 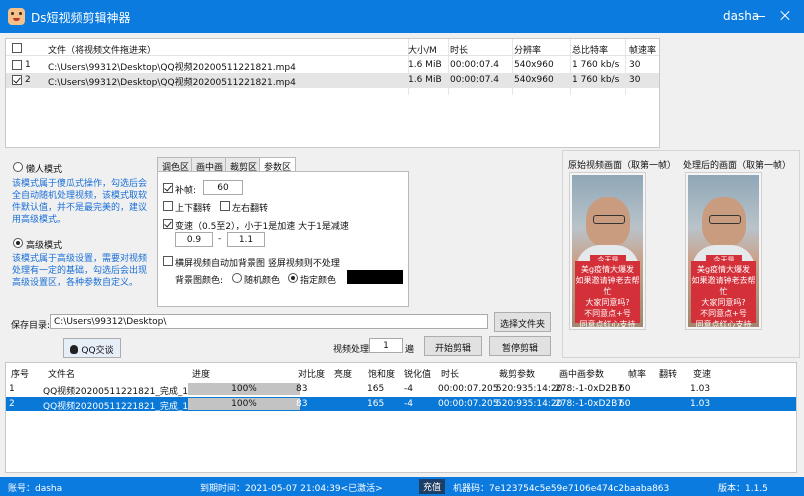 What do you see at coordinates (642, 49) in the screenshot?
I see `column-header: 帧速率` at bounding box center [642, 49].